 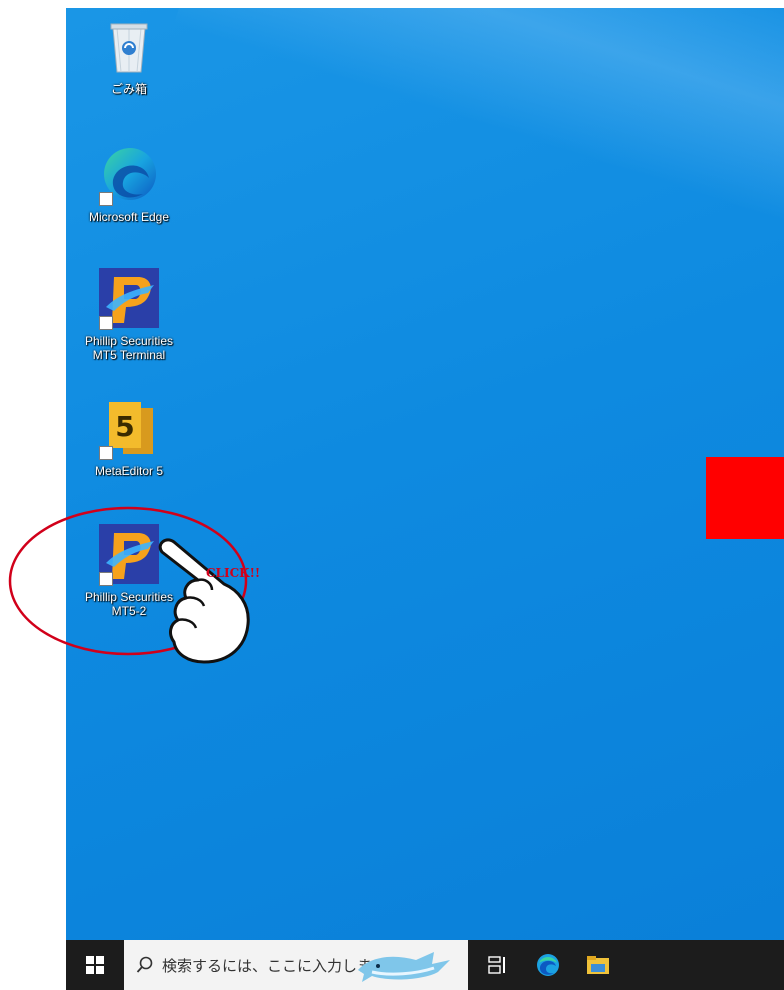 I want to click on desktop-icon-microsoft-edge: Microsoft Edge, so click(x=129, y=183).